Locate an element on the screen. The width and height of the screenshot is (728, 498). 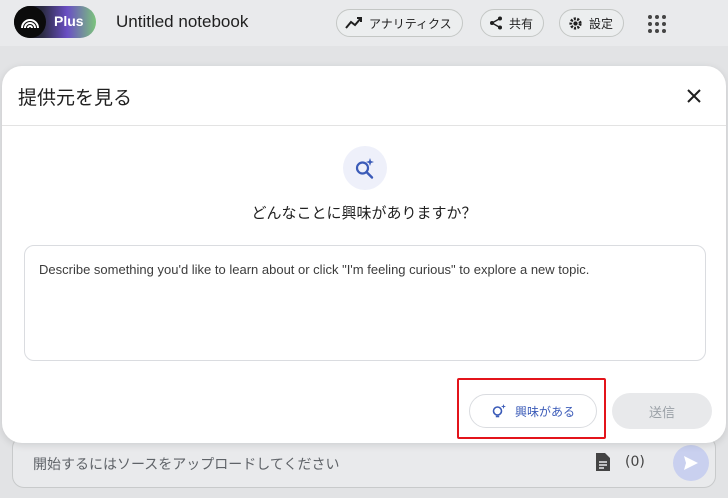
share-icon is located at coordinates (496, 23).